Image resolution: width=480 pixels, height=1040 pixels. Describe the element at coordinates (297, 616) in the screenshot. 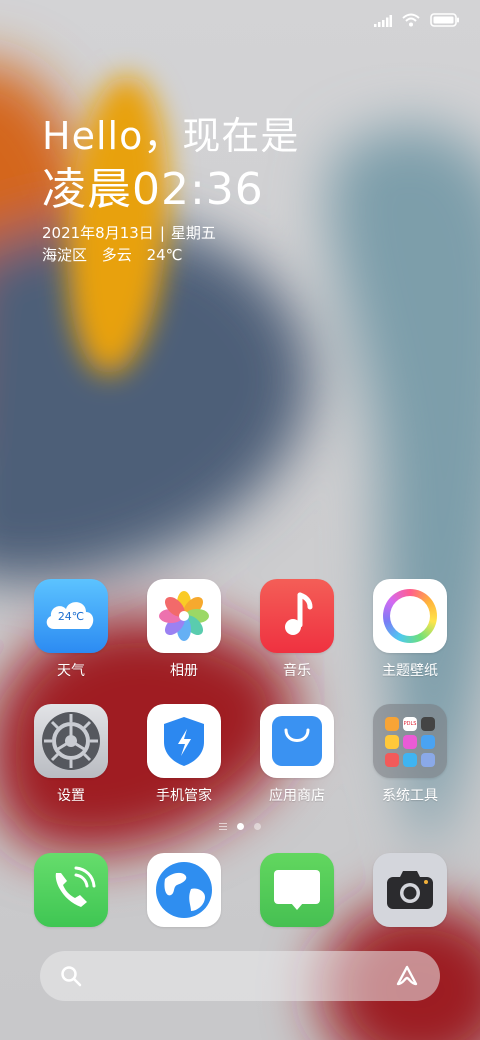

I see `music-icon` at that location.